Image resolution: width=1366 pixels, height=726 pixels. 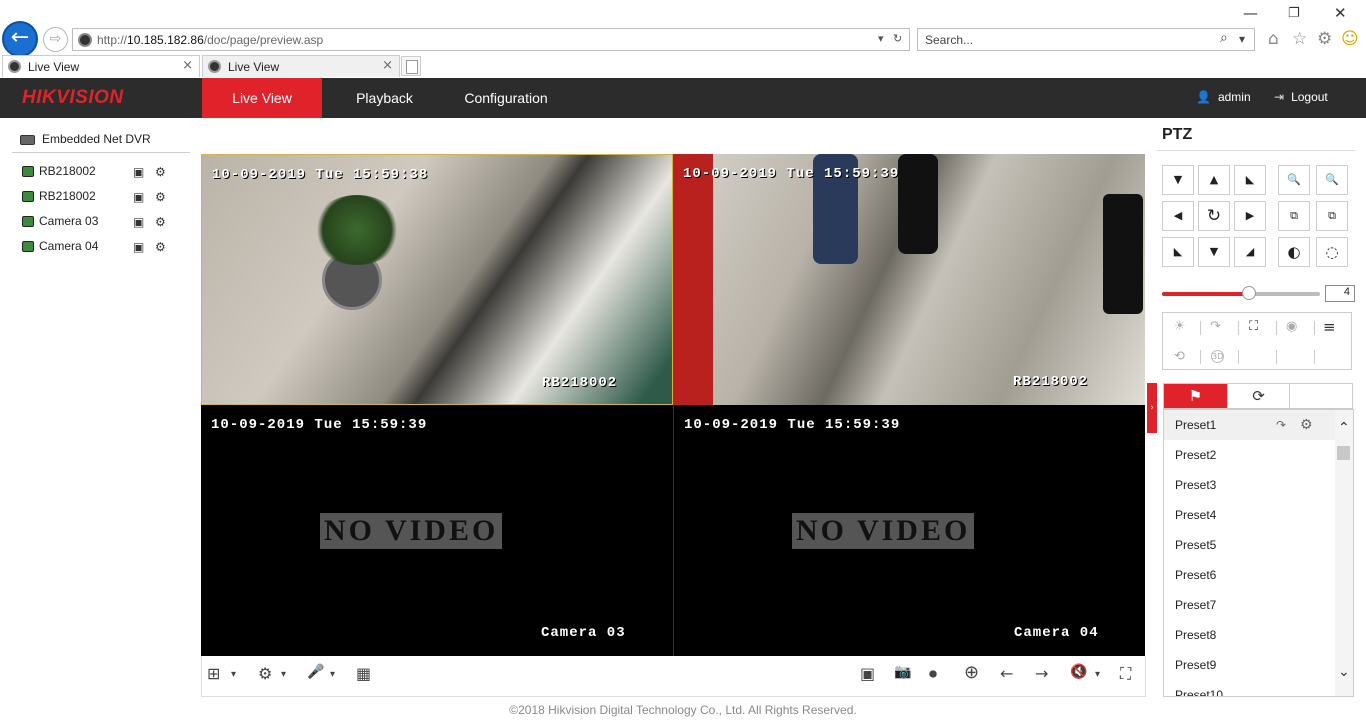 What do you see at coordinates (1180, 326) in the screenshot?
I see `light-icon: ☀` at bounding box center [1180, 326].